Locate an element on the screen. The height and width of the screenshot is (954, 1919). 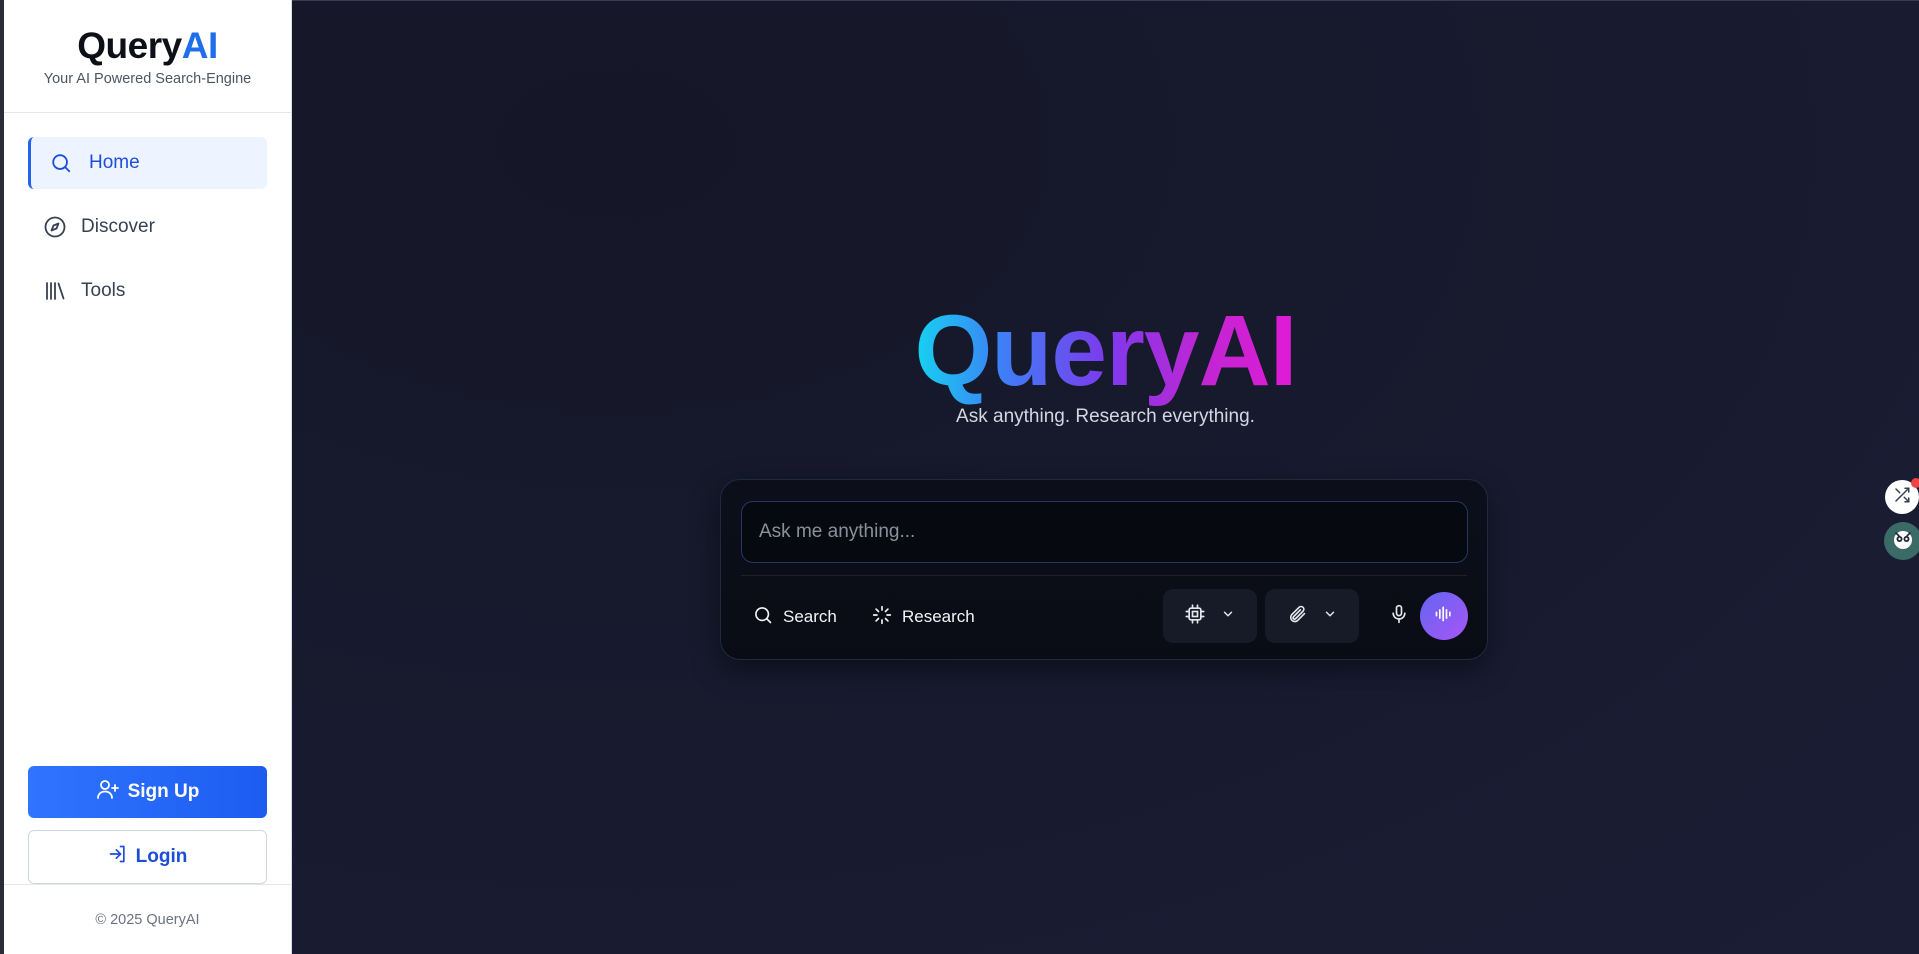
microphone-icon is located at coordinates (1399, 616).